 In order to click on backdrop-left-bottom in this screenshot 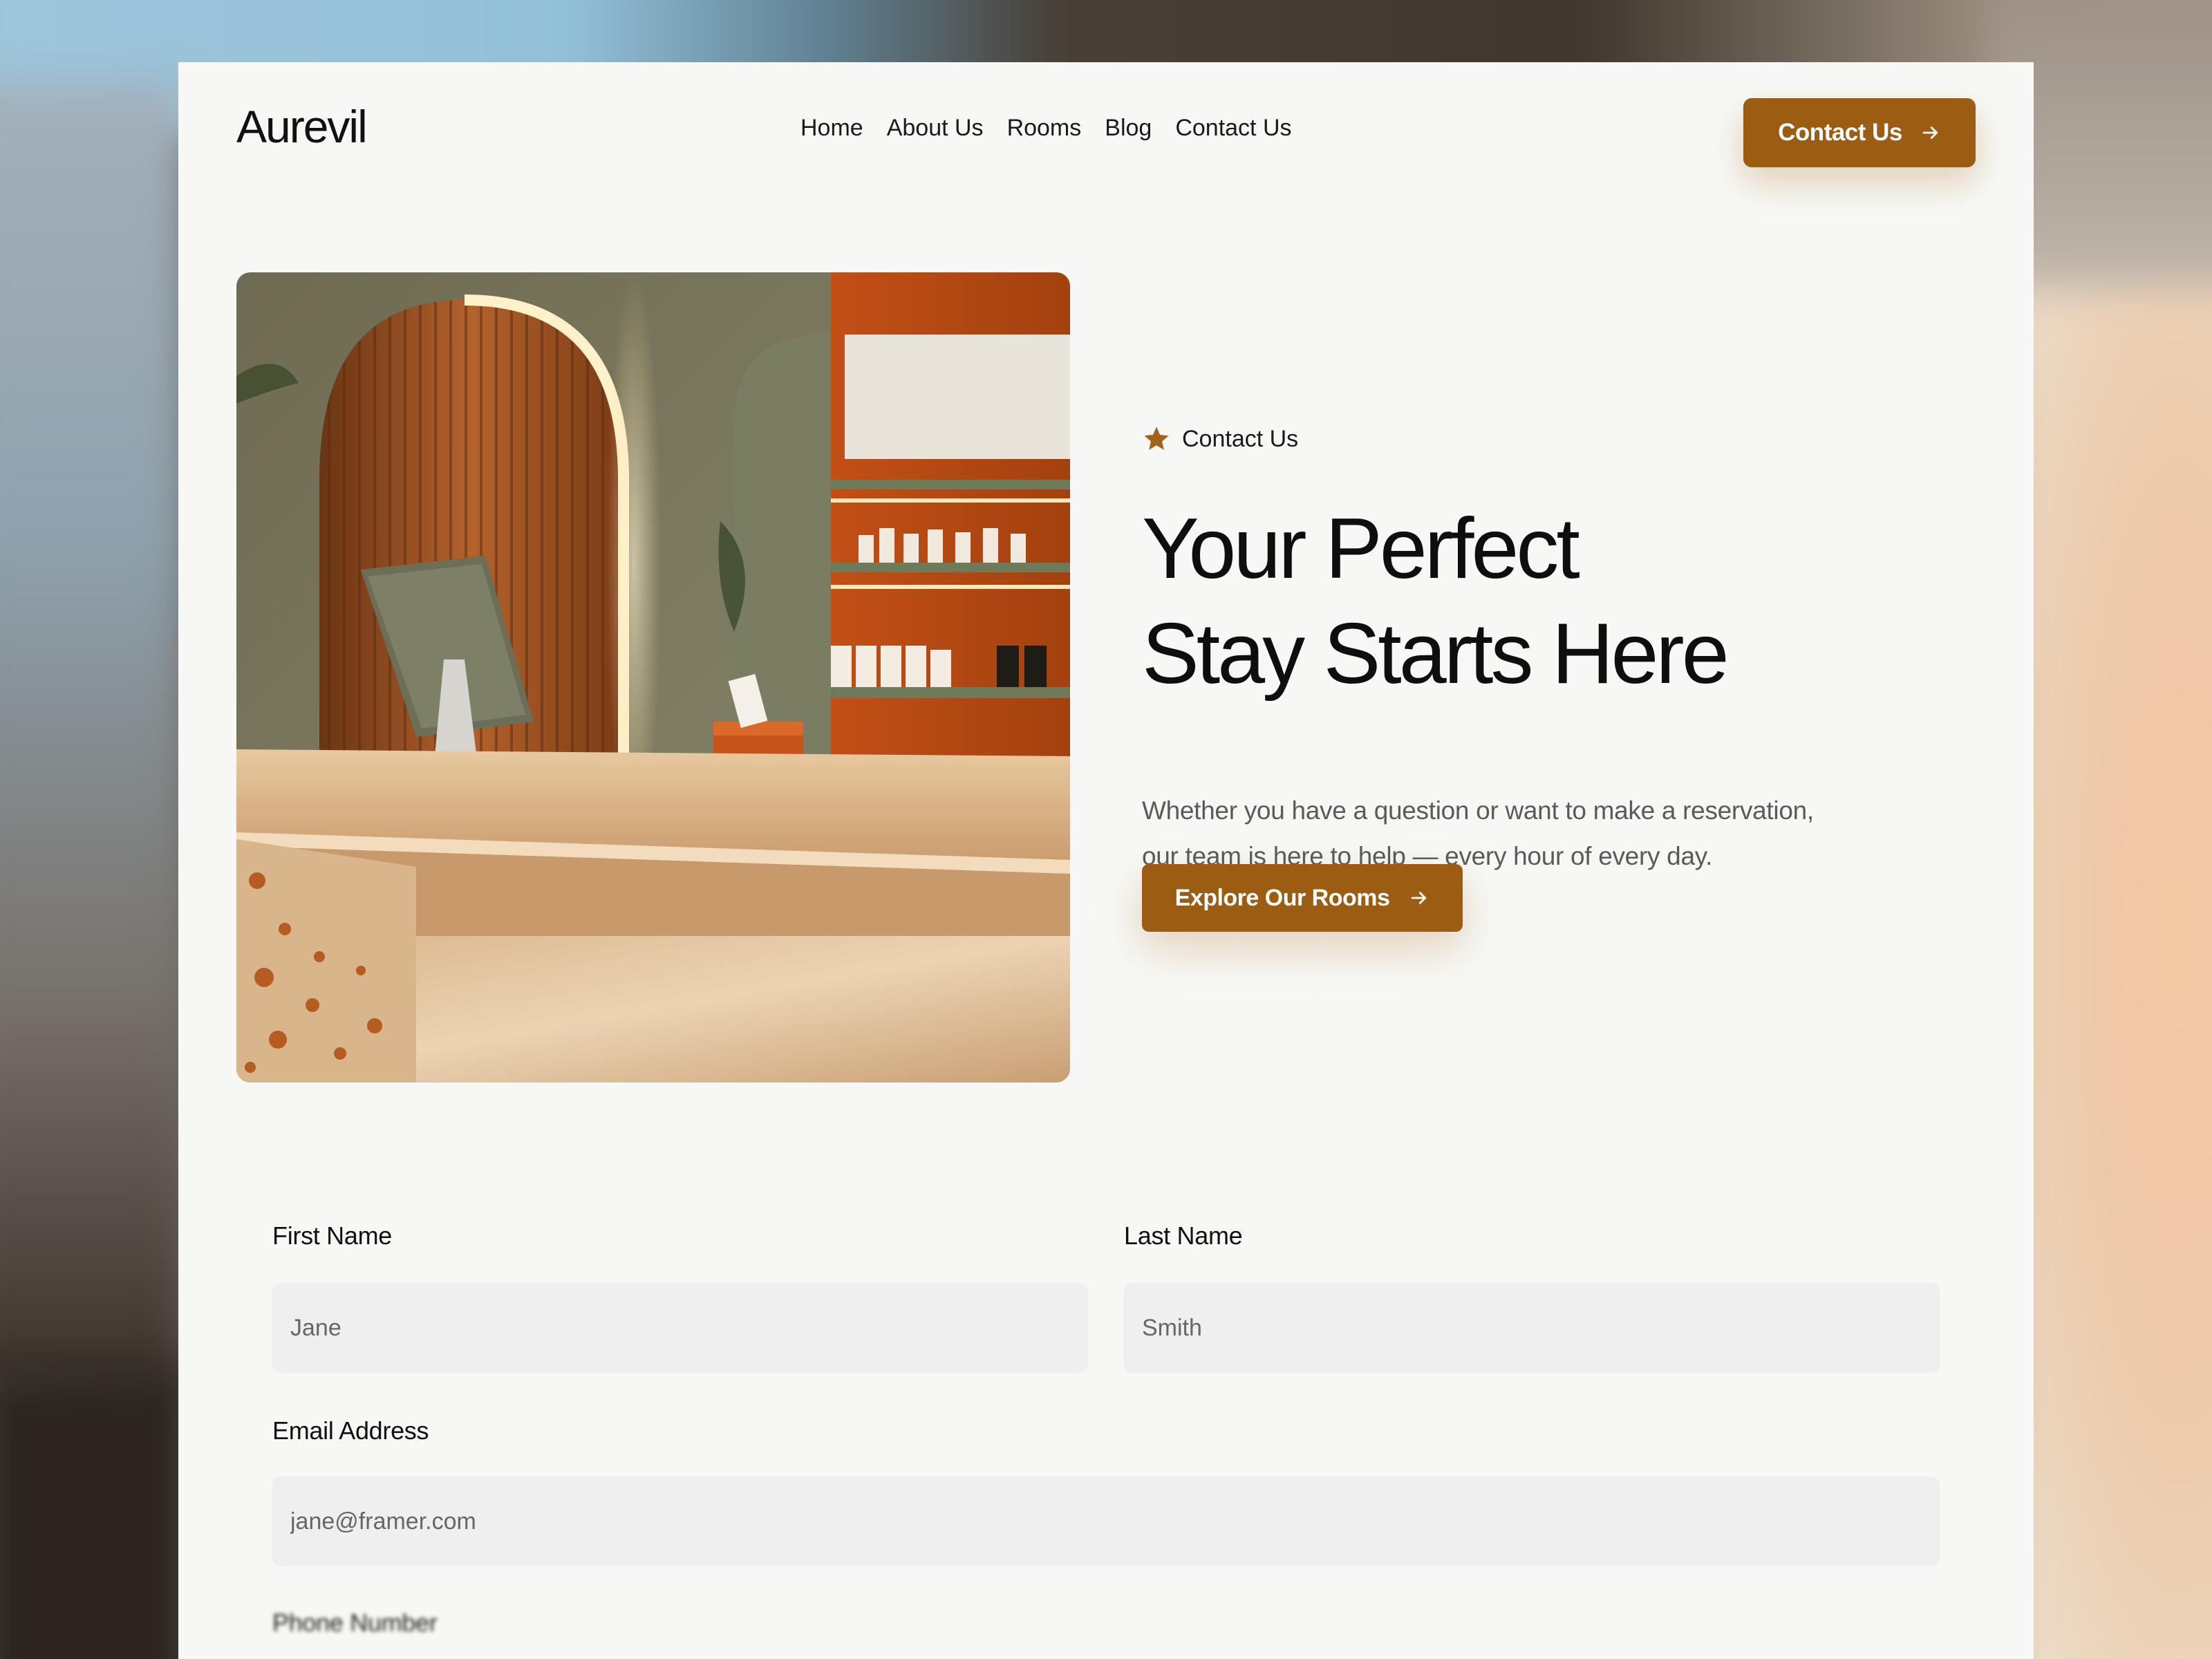, I will do `click(97, 1514)`.